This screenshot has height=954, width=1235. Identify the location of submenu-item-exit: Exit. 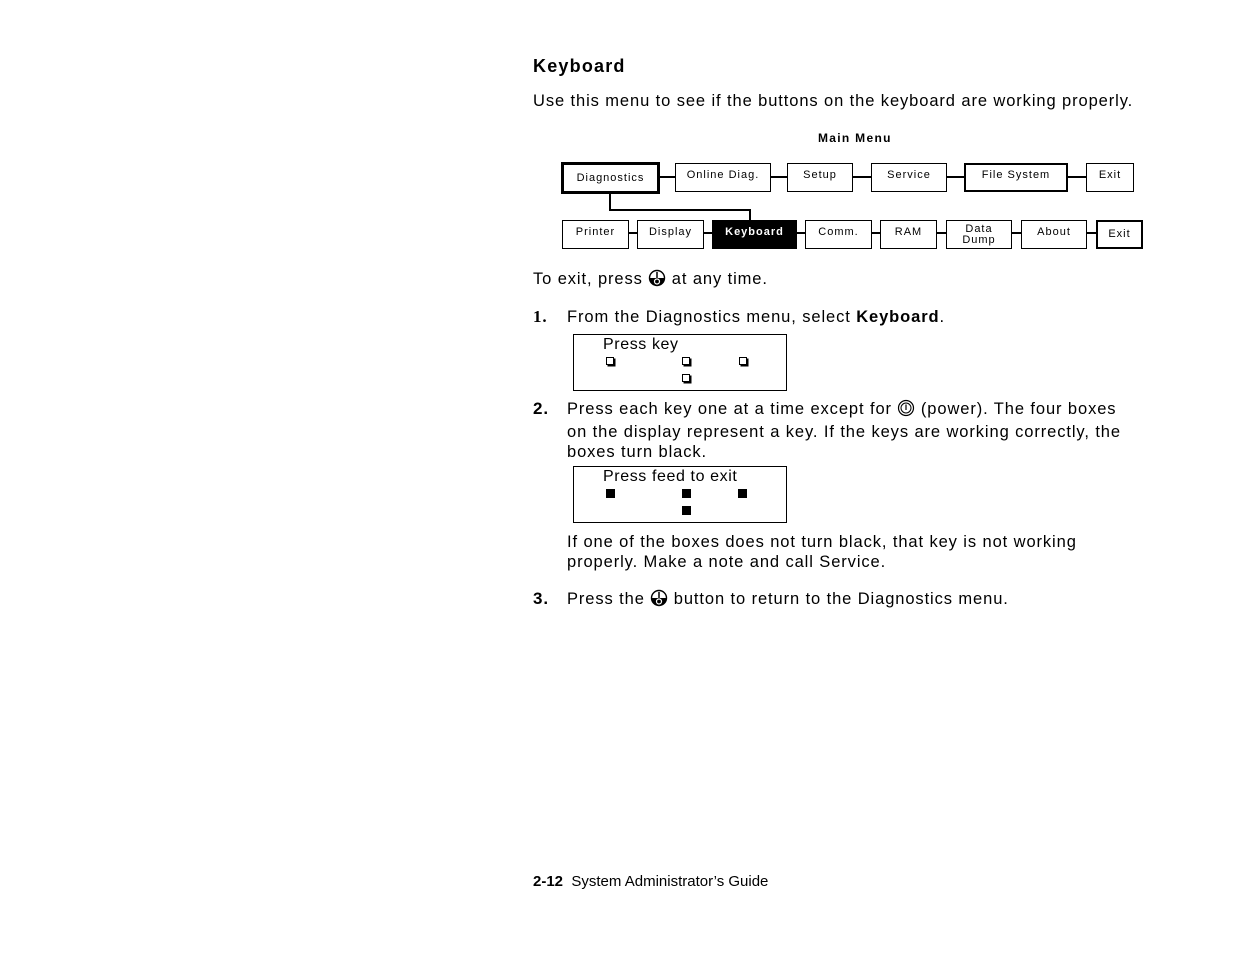
(1119, 234).